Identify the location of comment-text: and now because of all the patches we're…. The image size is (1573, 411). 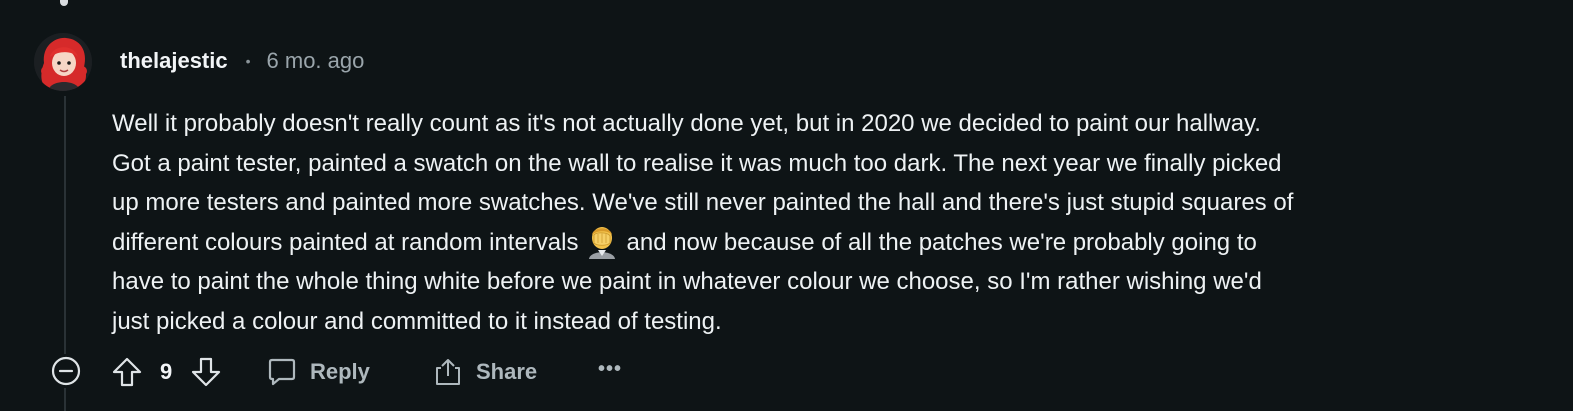
(941, 242).